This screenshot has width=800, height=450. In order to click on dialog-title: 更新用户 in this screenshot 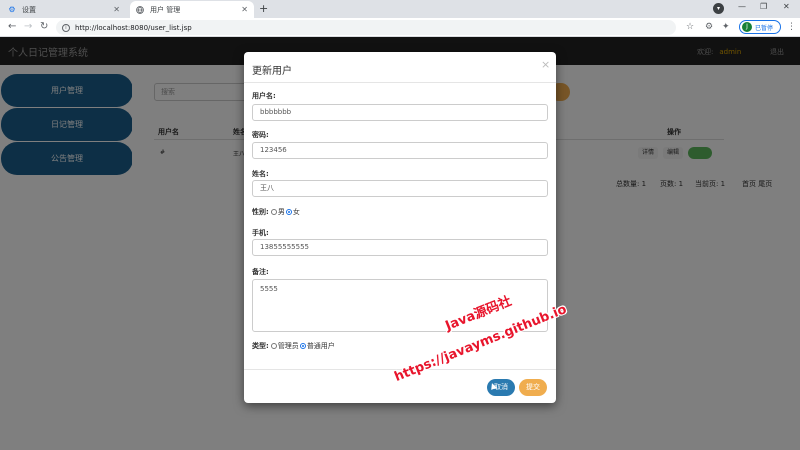, I will do `click(272, 71)`.